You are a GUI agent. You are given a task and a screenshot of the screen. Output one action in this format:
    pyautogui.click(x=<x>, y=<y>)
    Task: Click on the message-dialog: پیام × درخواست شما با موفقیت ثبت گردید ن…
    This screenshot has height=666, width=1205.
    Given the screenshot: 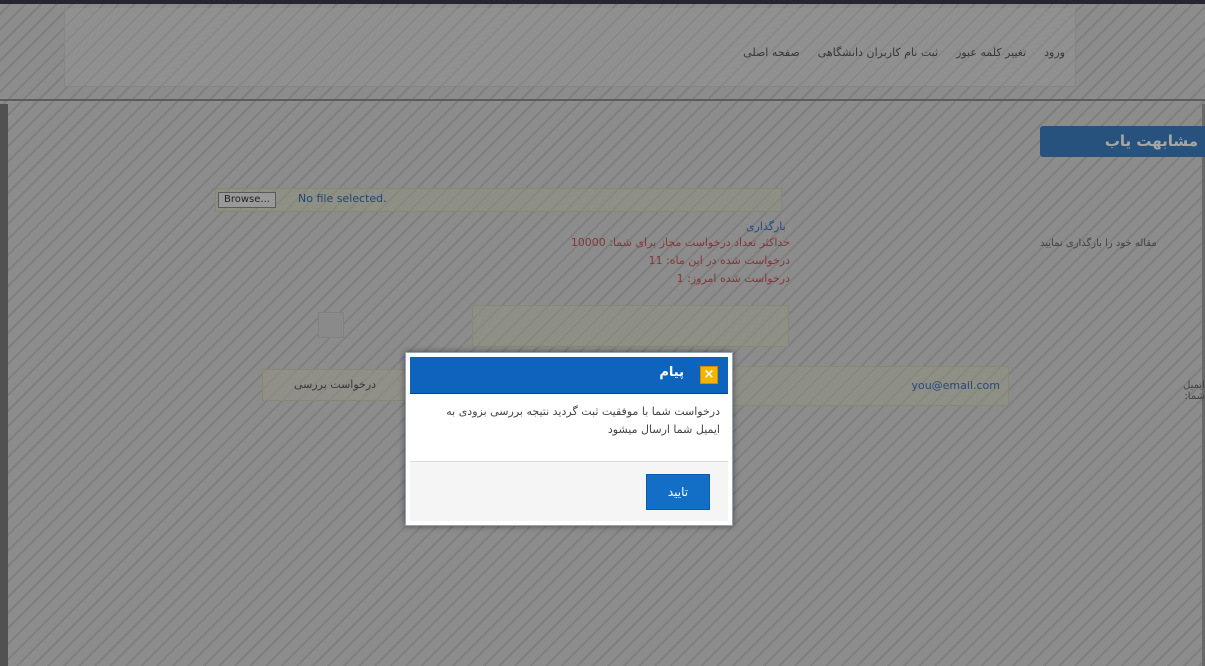 What is the action you would take?
    pyautogui.click(x=569, y=439)
    